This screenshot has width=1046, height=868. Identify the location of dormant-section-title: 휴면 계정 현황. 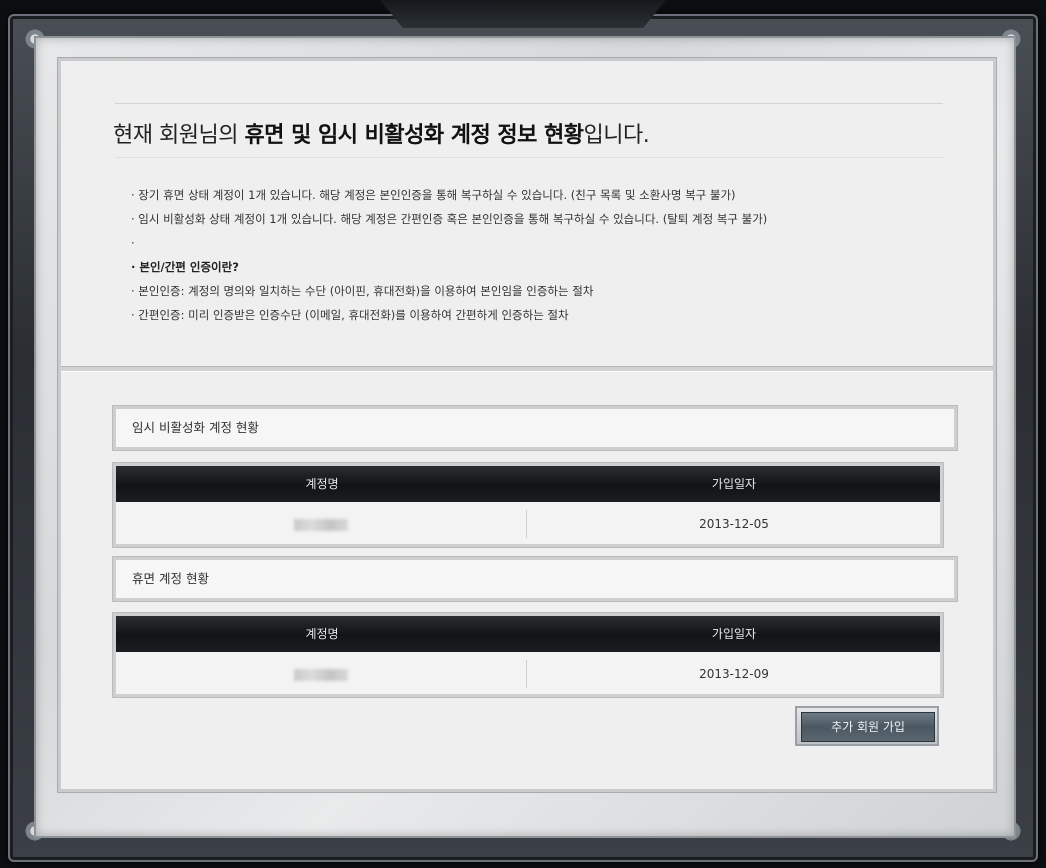
(535, 579).